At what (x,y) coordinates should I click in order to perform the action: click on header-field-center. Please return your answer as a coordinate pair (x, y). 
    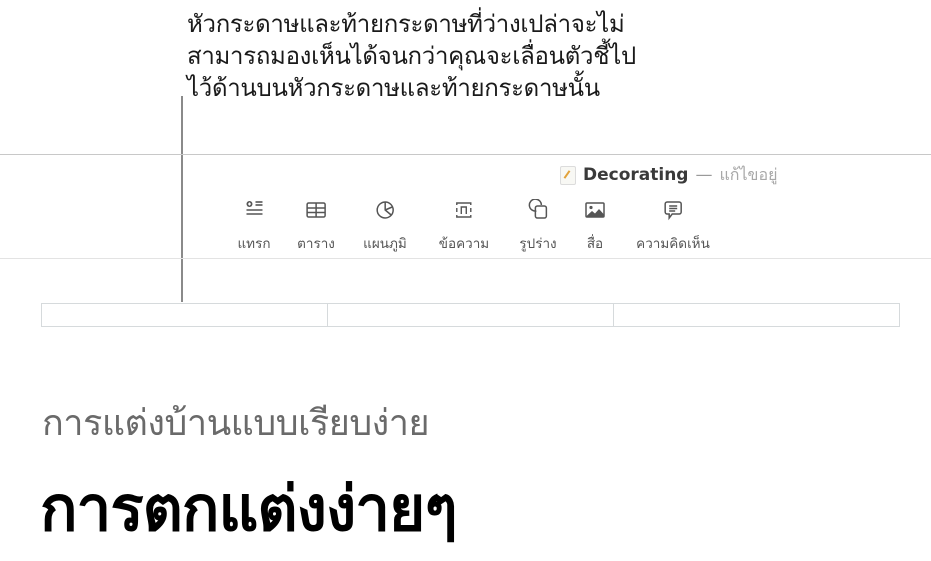
    Looking at the image, I should click on (471, 315).